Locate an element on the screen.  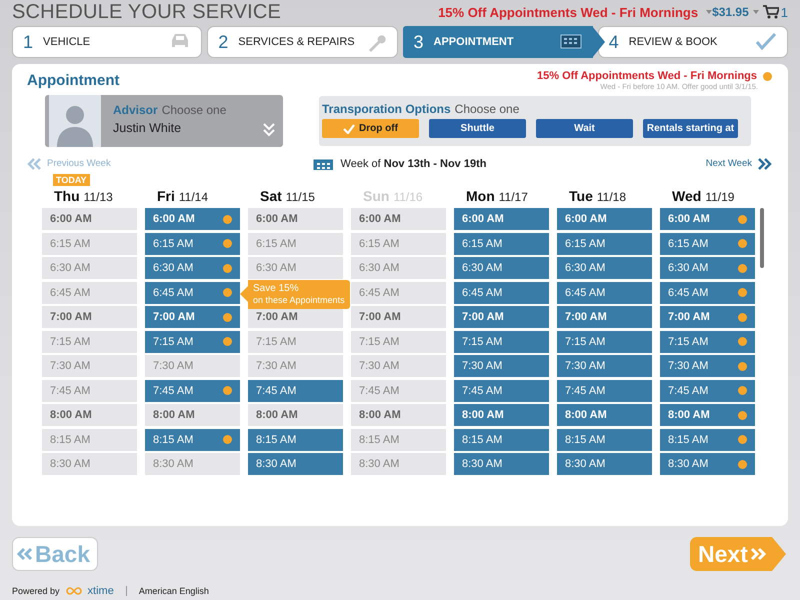
offer-title: 15% Off Appointments Wed - Fri Mornings is located at coordinates (647, 76).